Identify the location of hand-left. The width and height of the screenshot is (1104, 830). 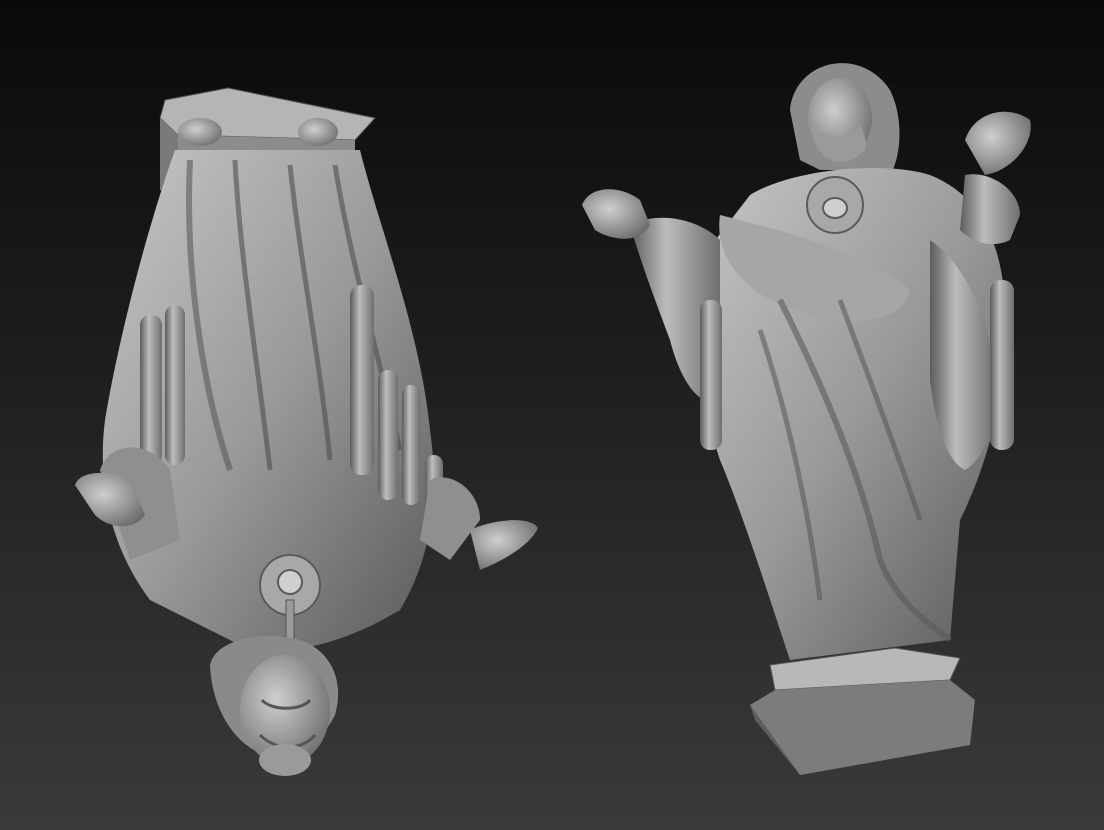
(616, 214).